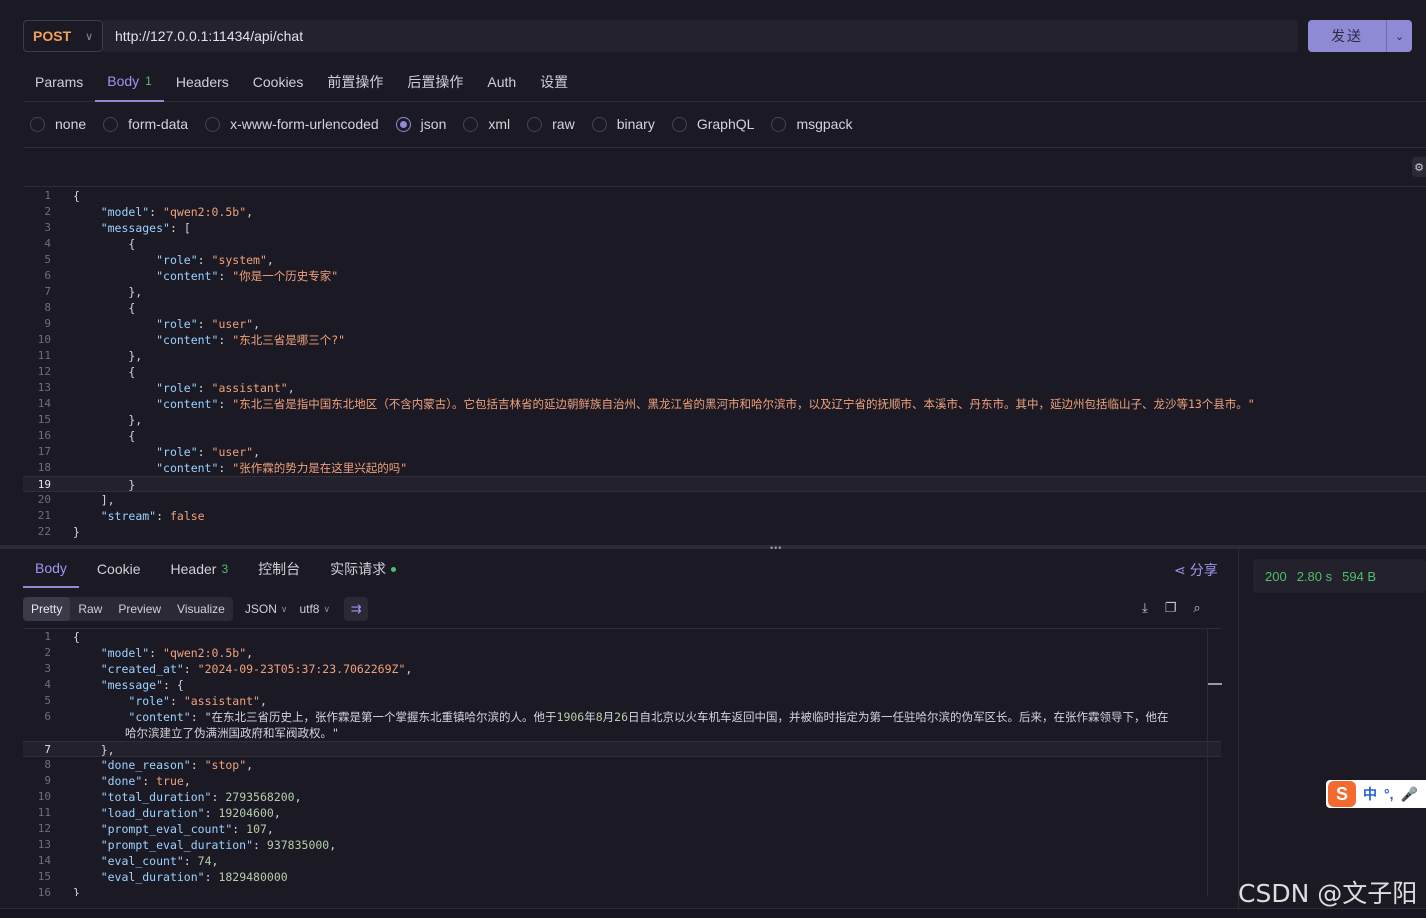  I want to click on view-mode-segment: Pretty Raw Preview Visualize, so click(128, 609).